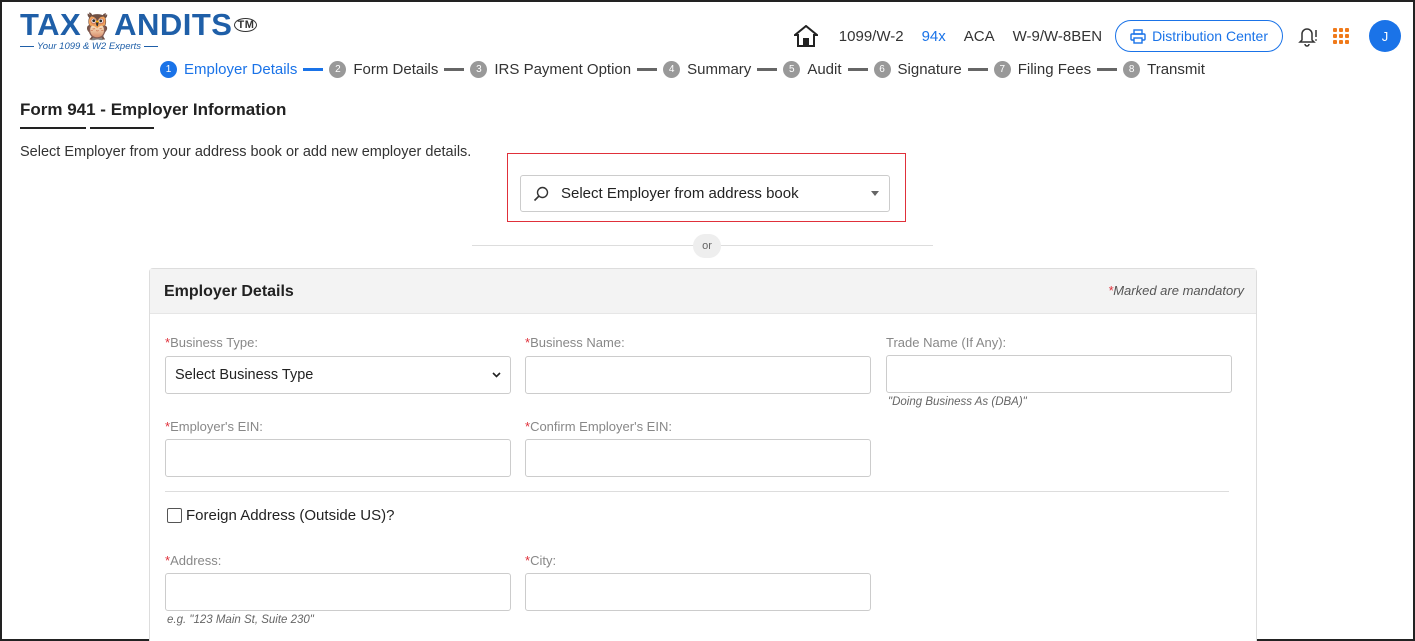 Image resolution: width=1415 pixels, height=641 pixels. Describe the element at coordinates (244, 375) in the screenshot. I see `business-type-value: Select Business Type` at that location.